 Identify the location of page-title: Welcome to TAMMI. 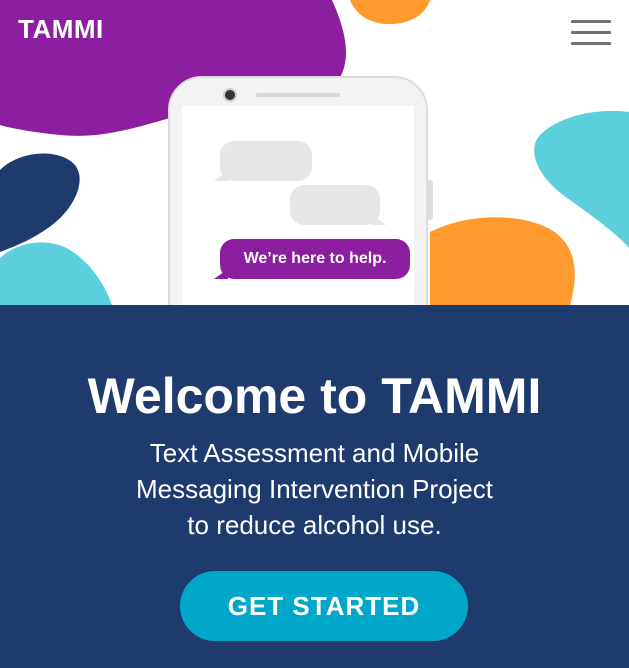
(314, 396).